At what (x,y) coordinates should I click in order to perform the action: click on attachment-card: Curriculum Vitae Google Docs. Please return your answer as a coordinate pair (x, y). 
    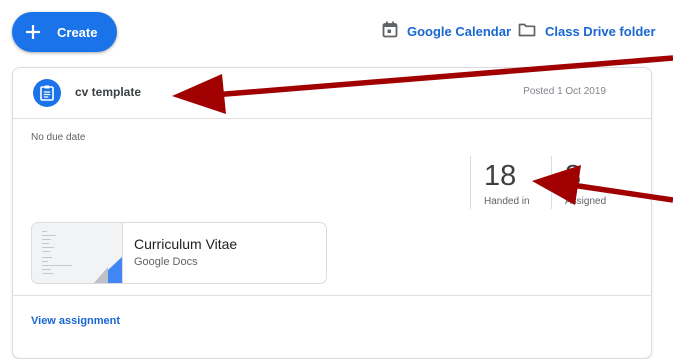
    Looking at the image, I should click on (179, 253).